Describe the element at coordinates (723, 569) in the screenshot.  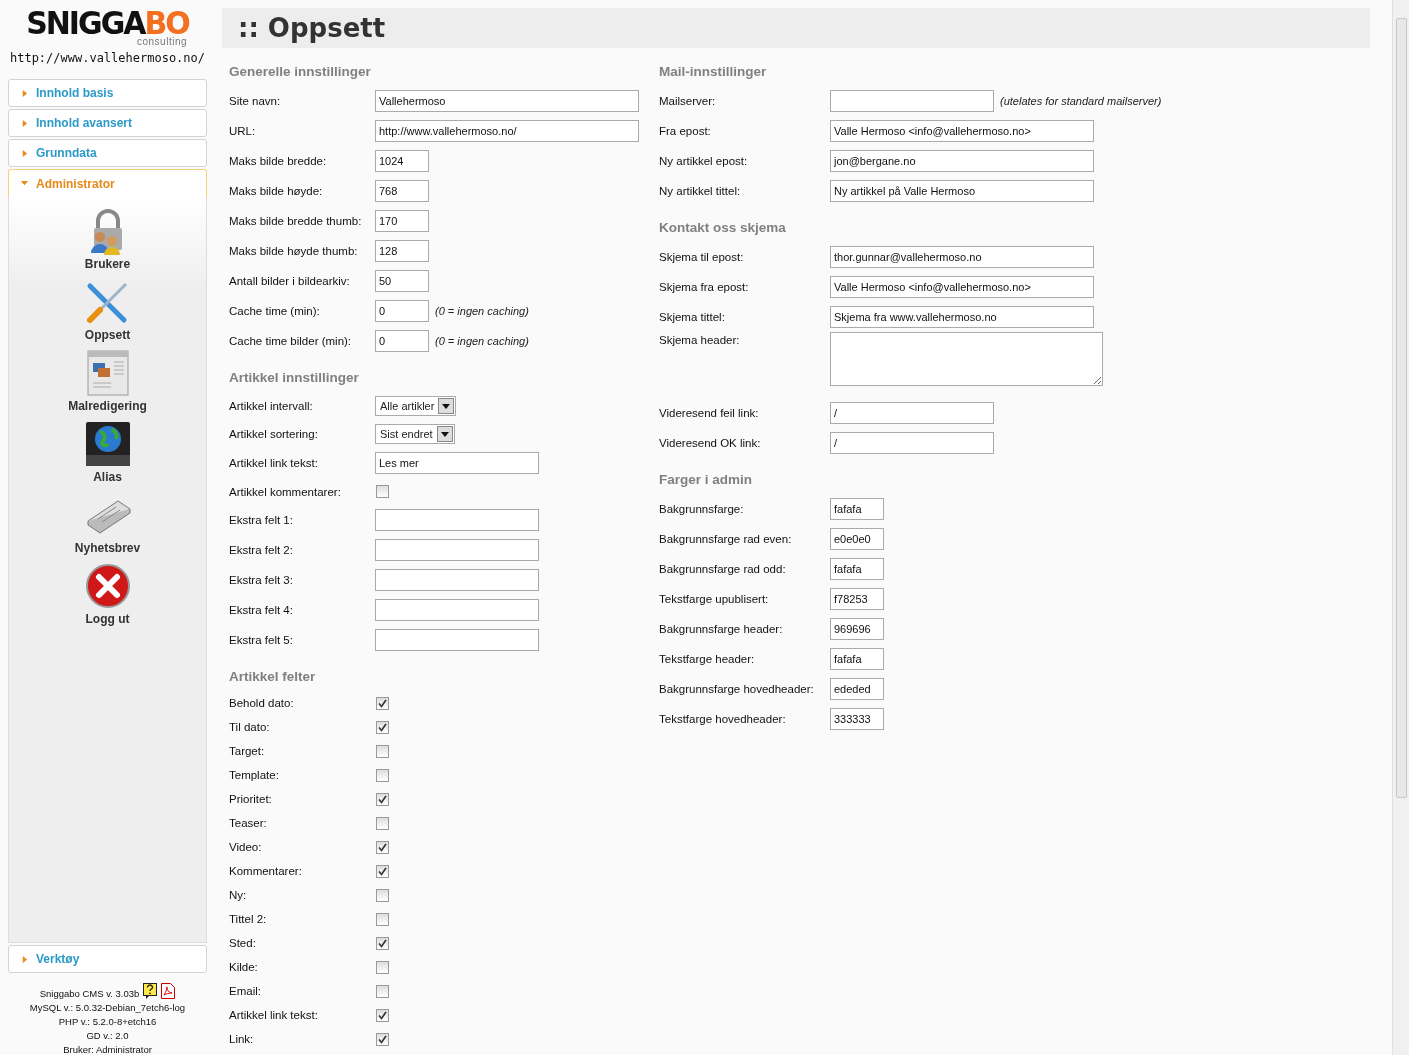
I see `field-label: Bakgrunnsfarge rad odd:` at that location.